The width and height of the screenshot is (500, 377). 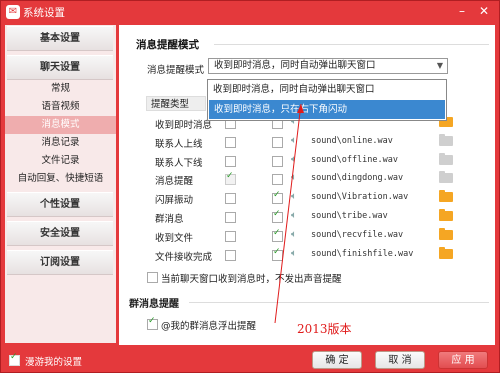 What do you see at coordinates (60, 143) in the screenshot?
I see `sidebar-item-message-log: 消息记录` at bounding box center [60, 143].